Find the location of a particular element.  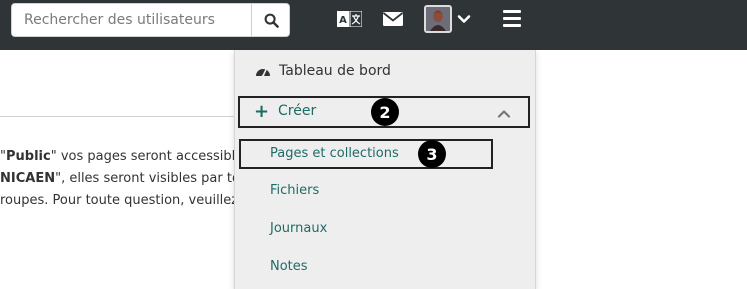

menu-icon is located at coordinates (512, 18).